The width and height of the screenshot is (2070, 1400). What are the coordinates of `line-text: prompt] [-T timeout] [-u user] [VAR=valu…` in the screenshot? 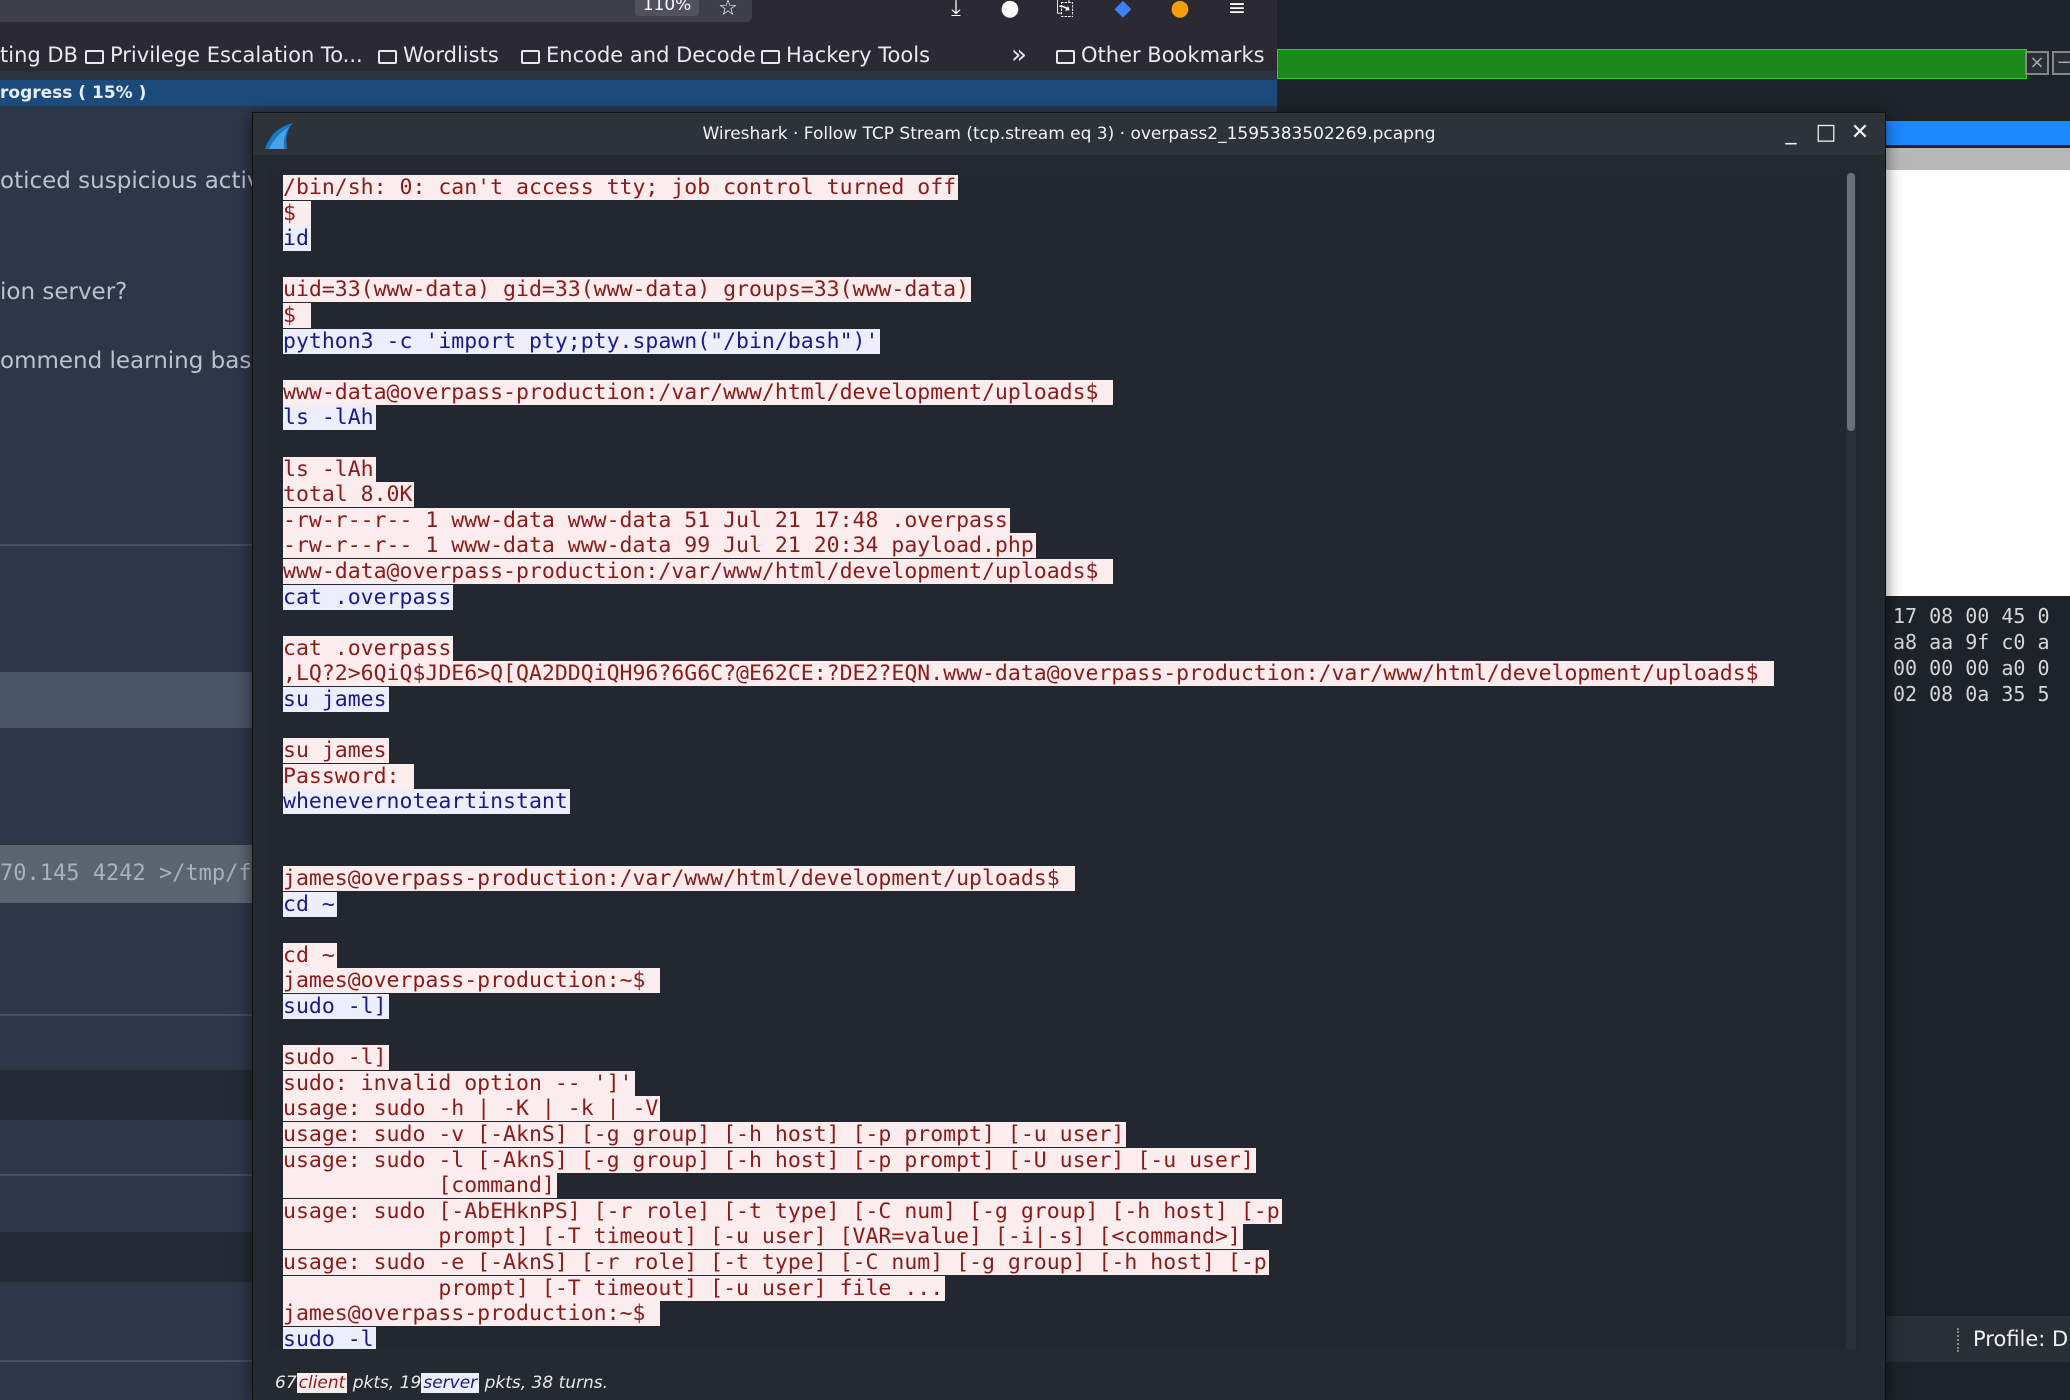 It's located at (763, 1237).